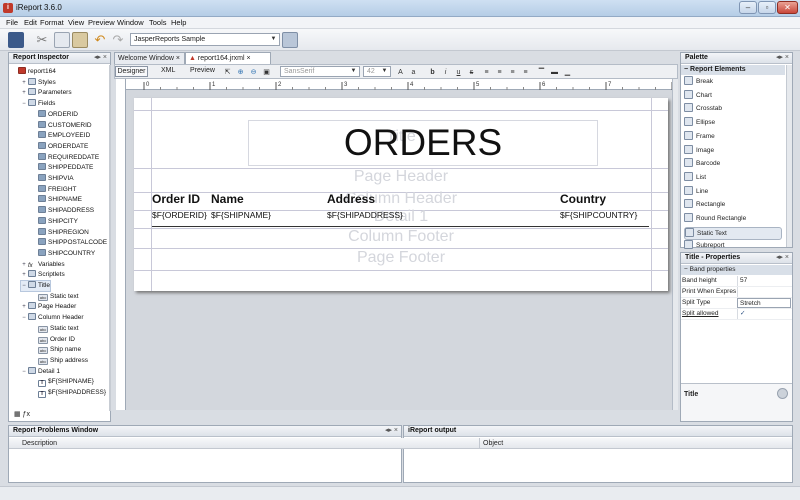  Describe the element at coordinates (445, 72) in the screenshot. I see `italic-icon: i` at that location.